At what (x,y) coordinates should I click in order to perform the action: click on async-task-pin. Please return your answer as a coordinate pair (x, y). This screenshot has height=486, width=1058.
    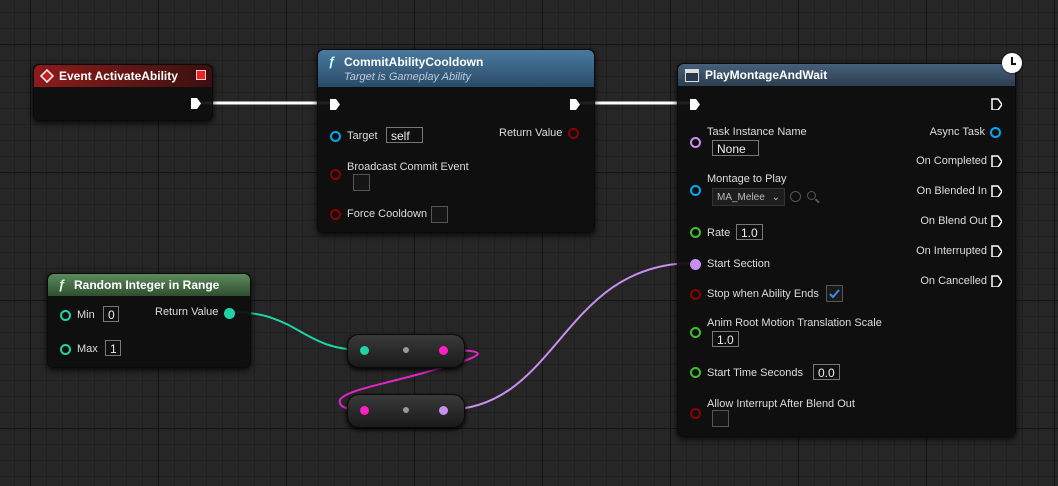
    Looking at the image, I should click on (995, 132).